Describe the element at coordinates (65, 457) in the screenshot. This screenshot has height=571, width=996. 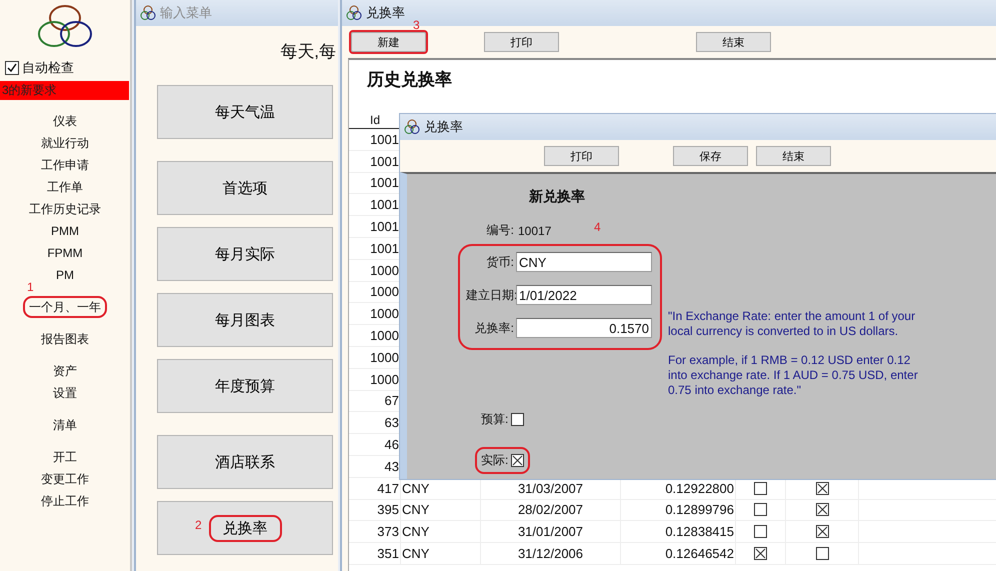
I see `sidebar-item: 开工` at that location.